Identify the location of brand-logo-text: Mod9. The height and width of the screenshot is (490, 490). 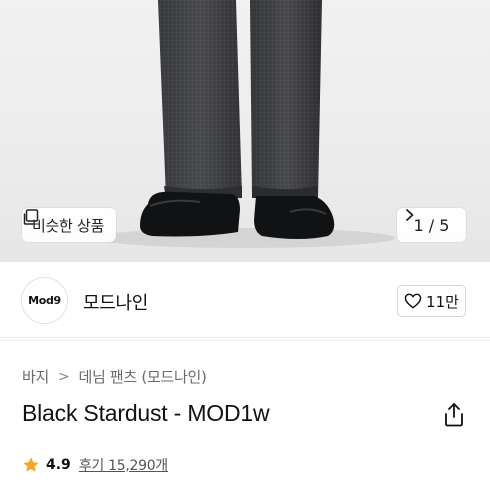
(44, 300).